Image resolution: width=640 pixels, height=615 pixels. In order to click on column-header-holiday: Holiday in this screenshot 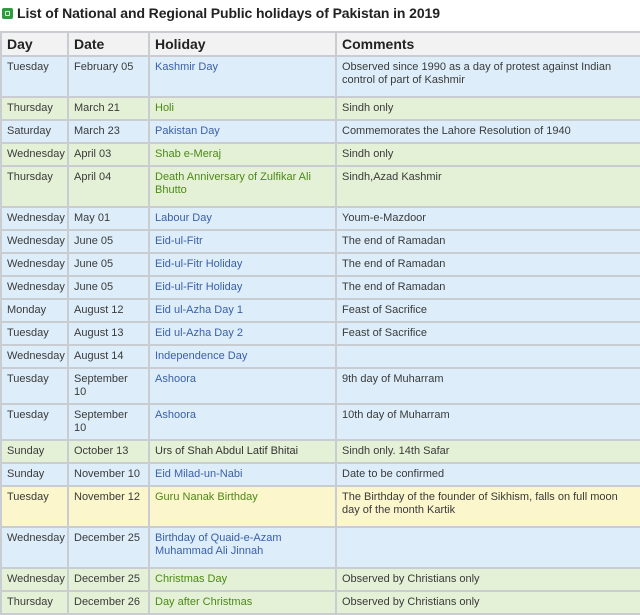, I will do `click(242, 44)`.